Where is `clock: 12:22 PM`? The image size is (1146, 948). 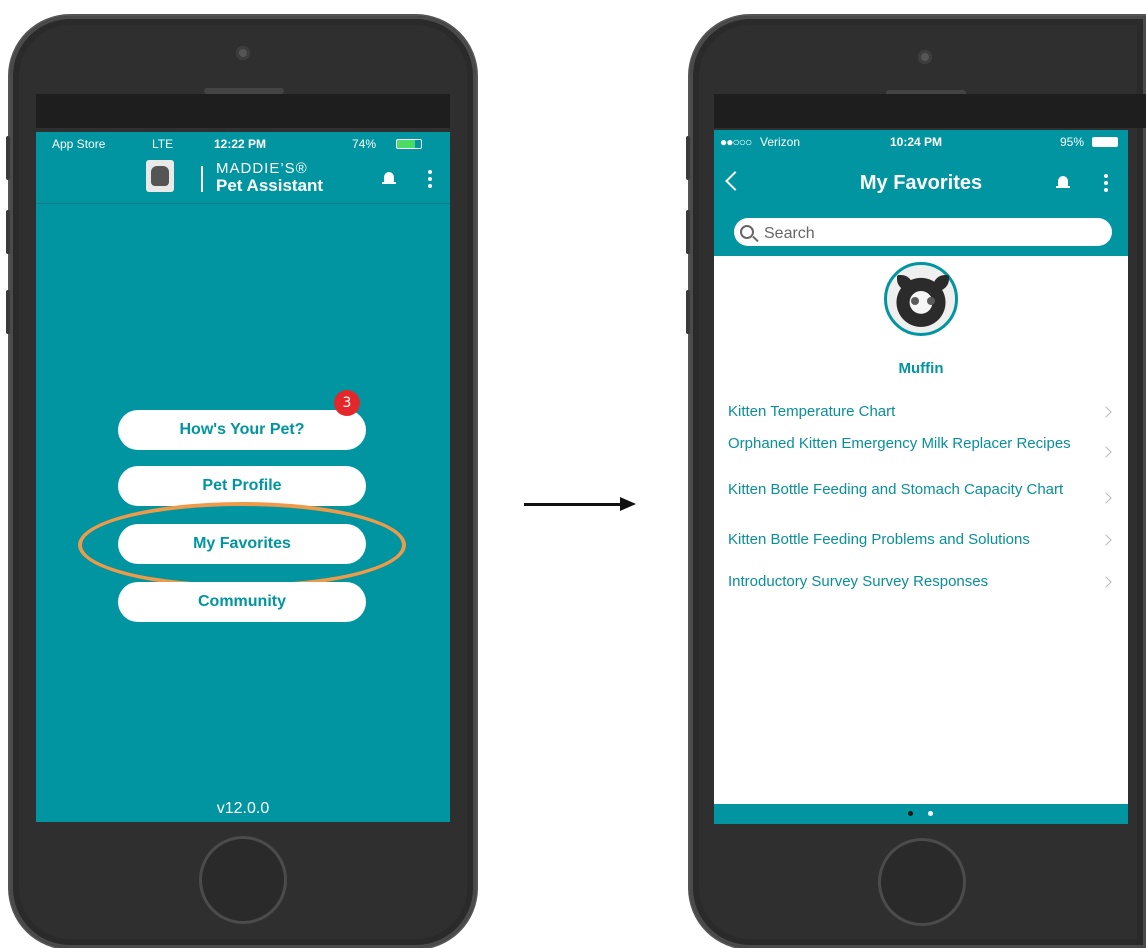
clock: 12:22 PM is located at coordinates (240, 144).